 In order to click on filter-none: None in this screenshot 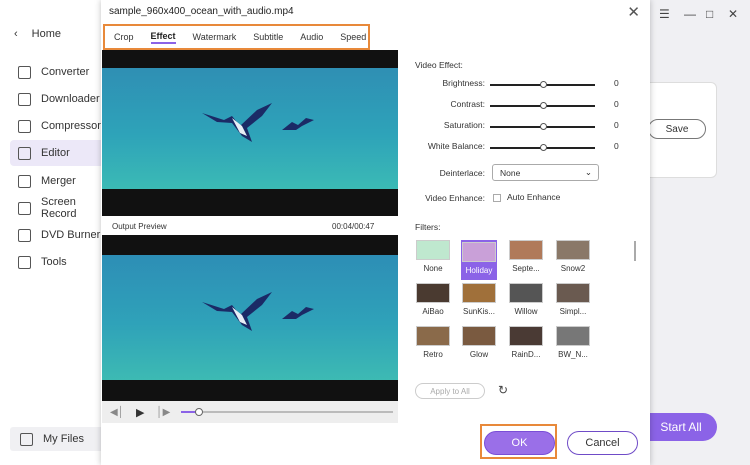, I will do `click(433, 256)`.